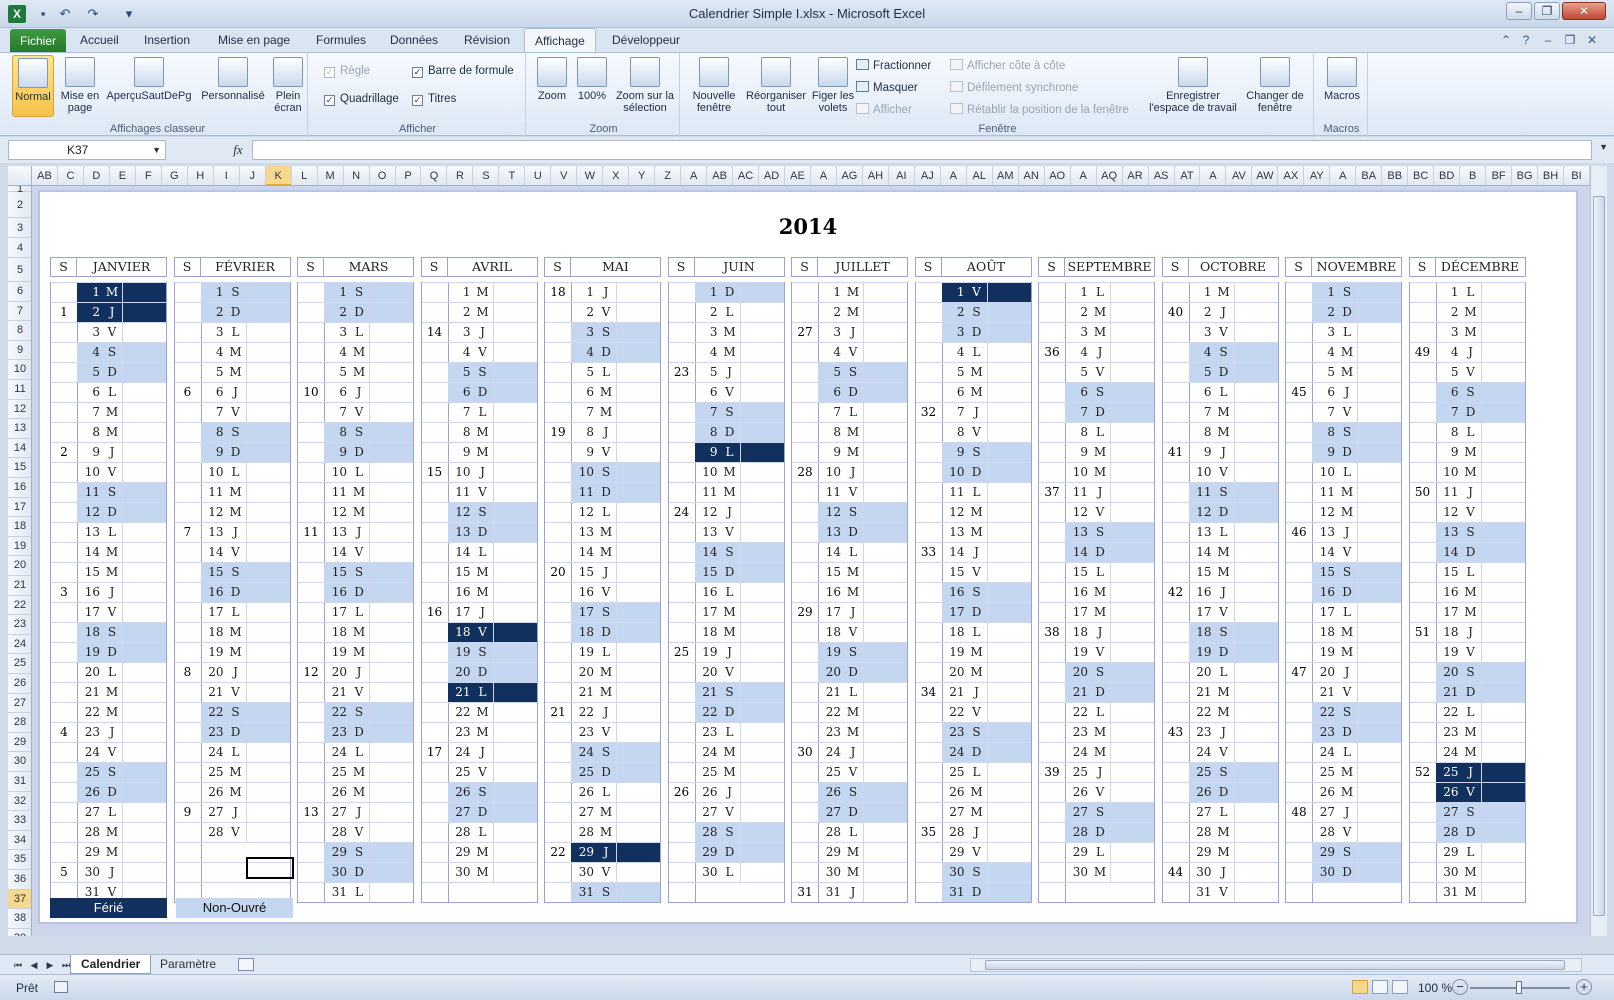 This screenshot has height=1000, width=1614. Describe the element at coordinates (18, 965) in the screenshot. I see `first-sheet-icon: ⏮` at that location.